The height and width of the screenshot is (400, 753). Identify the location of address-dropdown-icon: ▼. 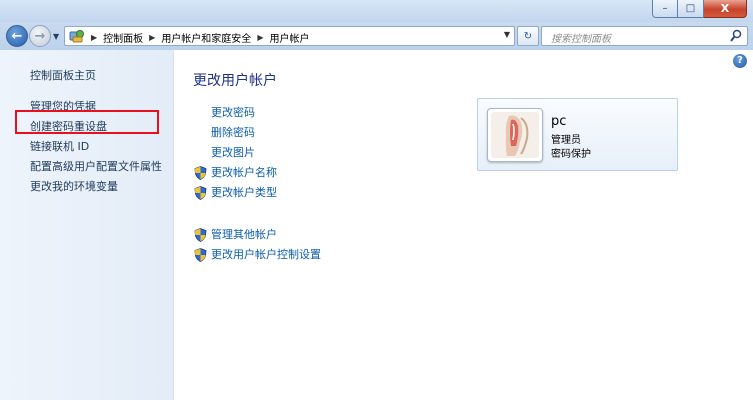
(507, 34).